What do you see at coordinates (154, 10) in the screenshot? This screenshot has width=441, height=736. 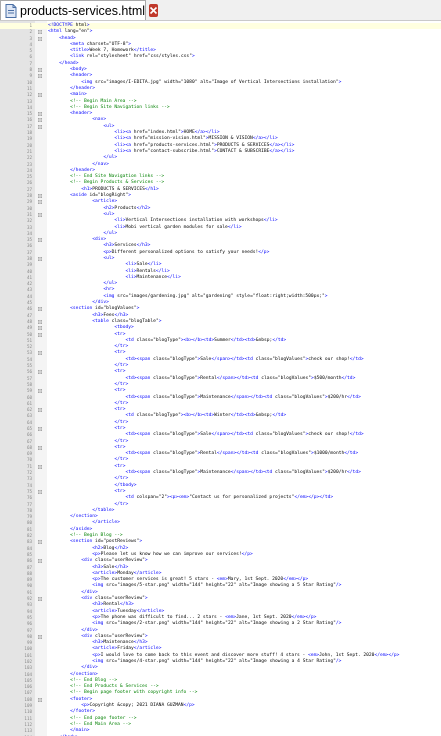 I see `close-icon` at bounding box center [154, 10].